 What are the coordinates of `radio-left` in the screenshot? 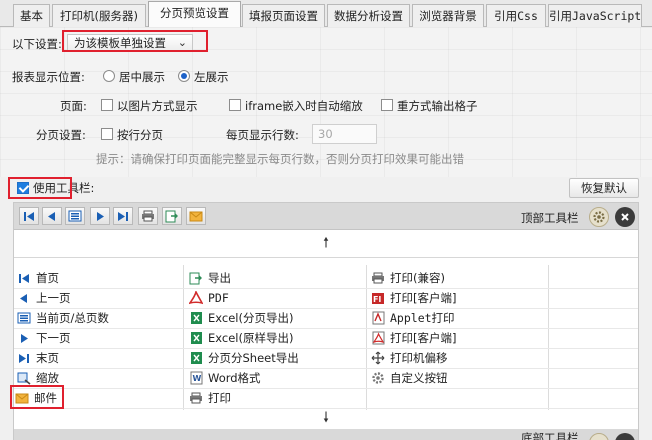 It's located at (184, 76).